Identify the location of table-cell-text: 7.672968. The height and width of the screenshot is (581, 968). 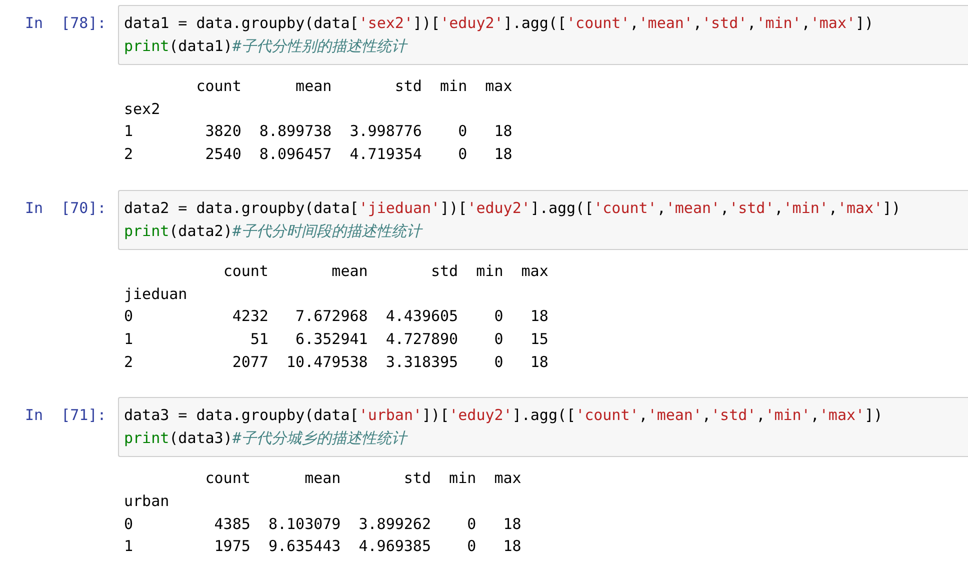
(331, 317).